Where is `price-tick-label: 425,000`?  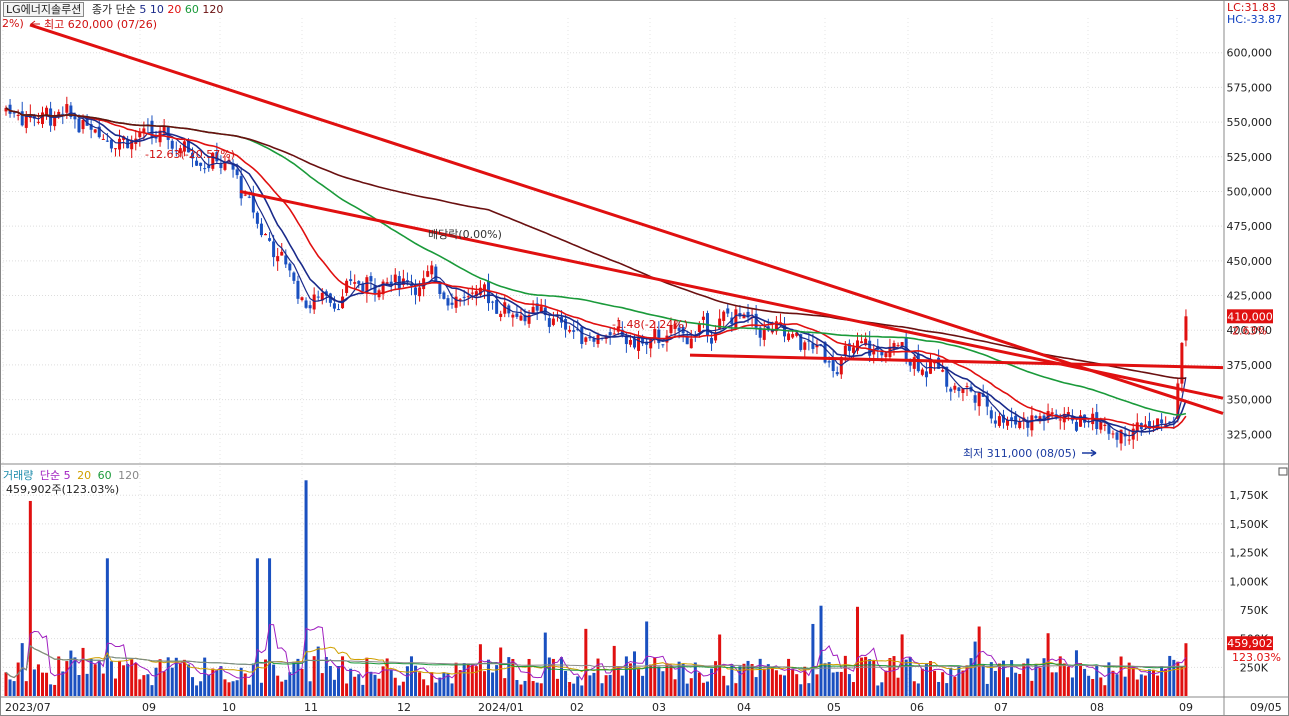 price-tick-label: 425,000 is located at coordinates (1250, 296).